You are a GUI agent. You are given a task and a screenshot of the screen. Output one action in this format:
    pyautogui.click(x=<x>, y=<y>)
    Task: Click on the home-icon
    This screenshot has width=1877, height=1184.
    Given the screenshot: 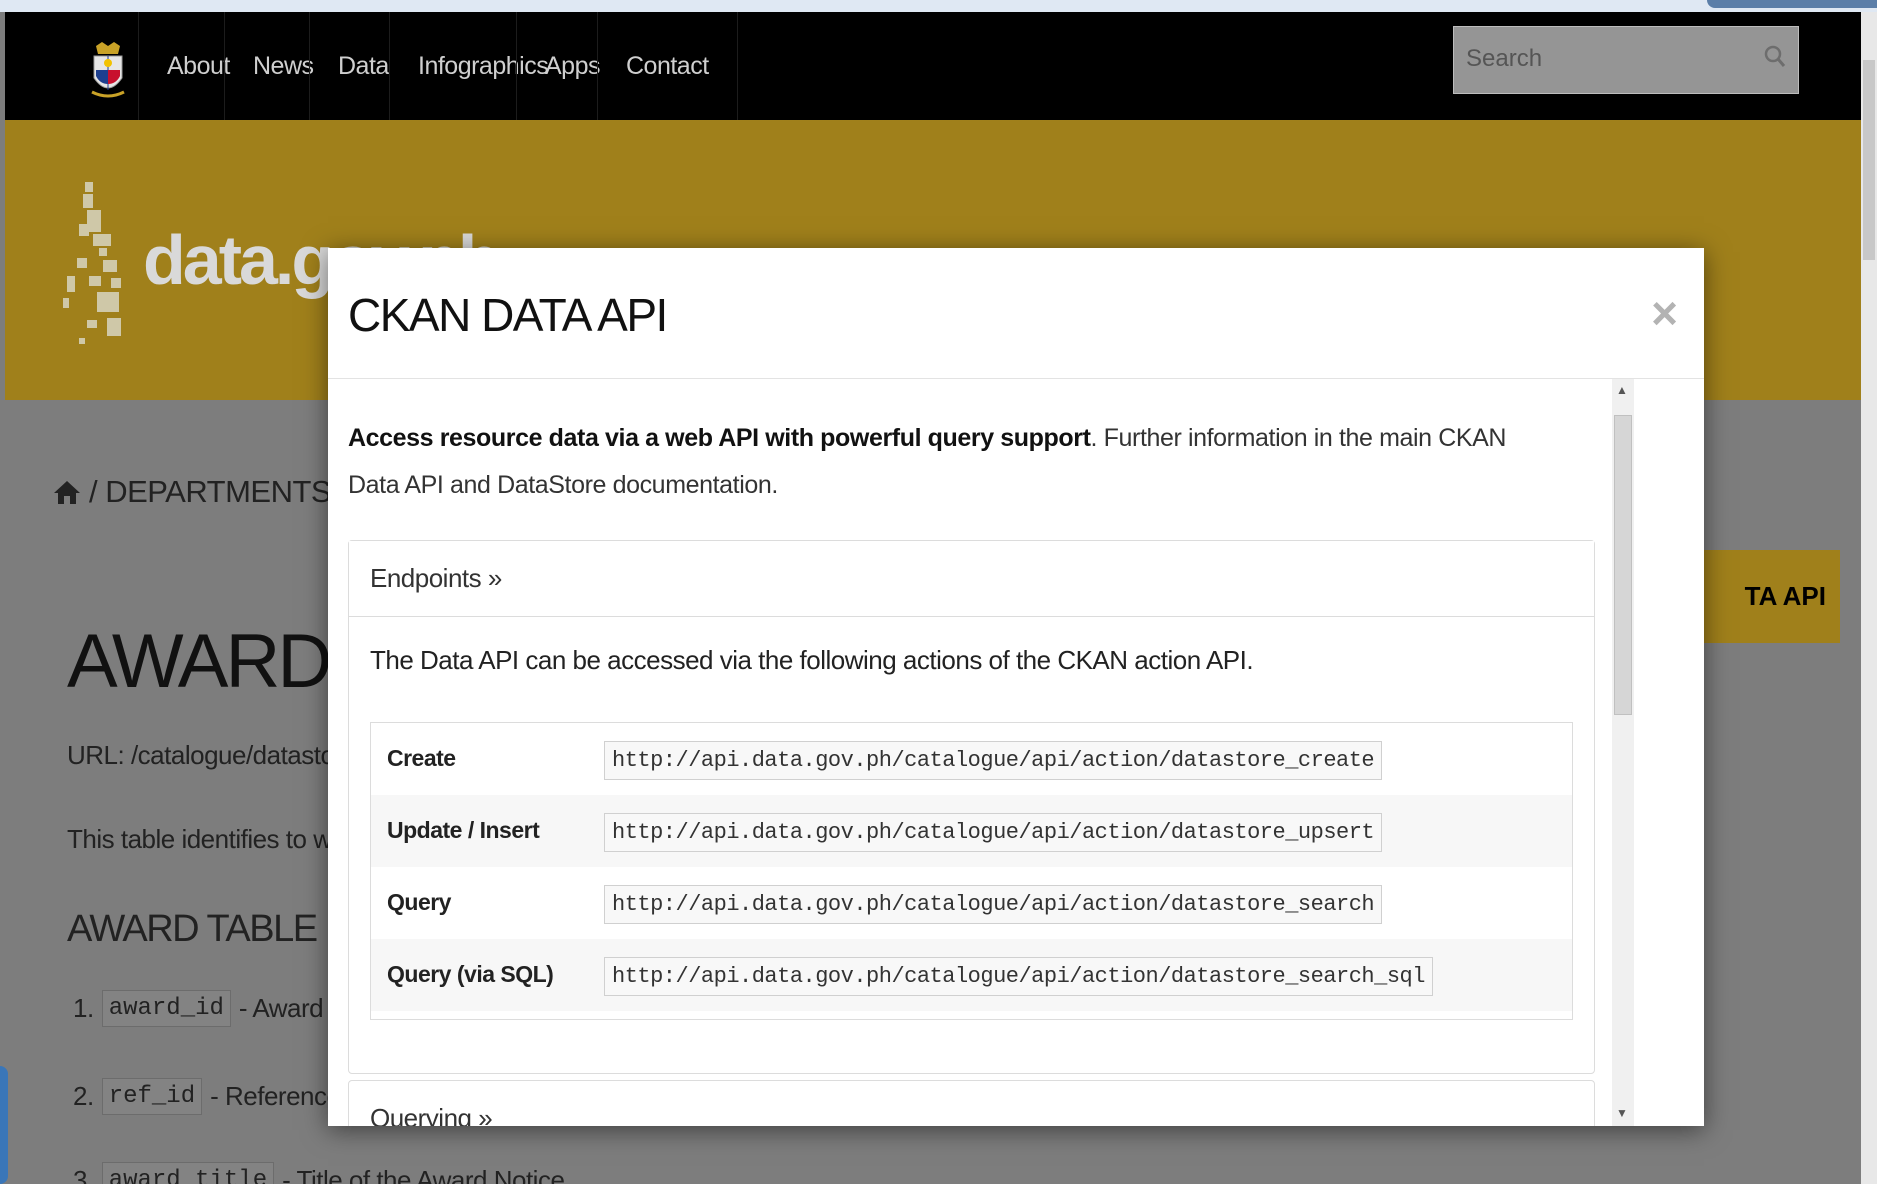 What is the action you would take?
    pyautogui.click(x=67, y=492)
    